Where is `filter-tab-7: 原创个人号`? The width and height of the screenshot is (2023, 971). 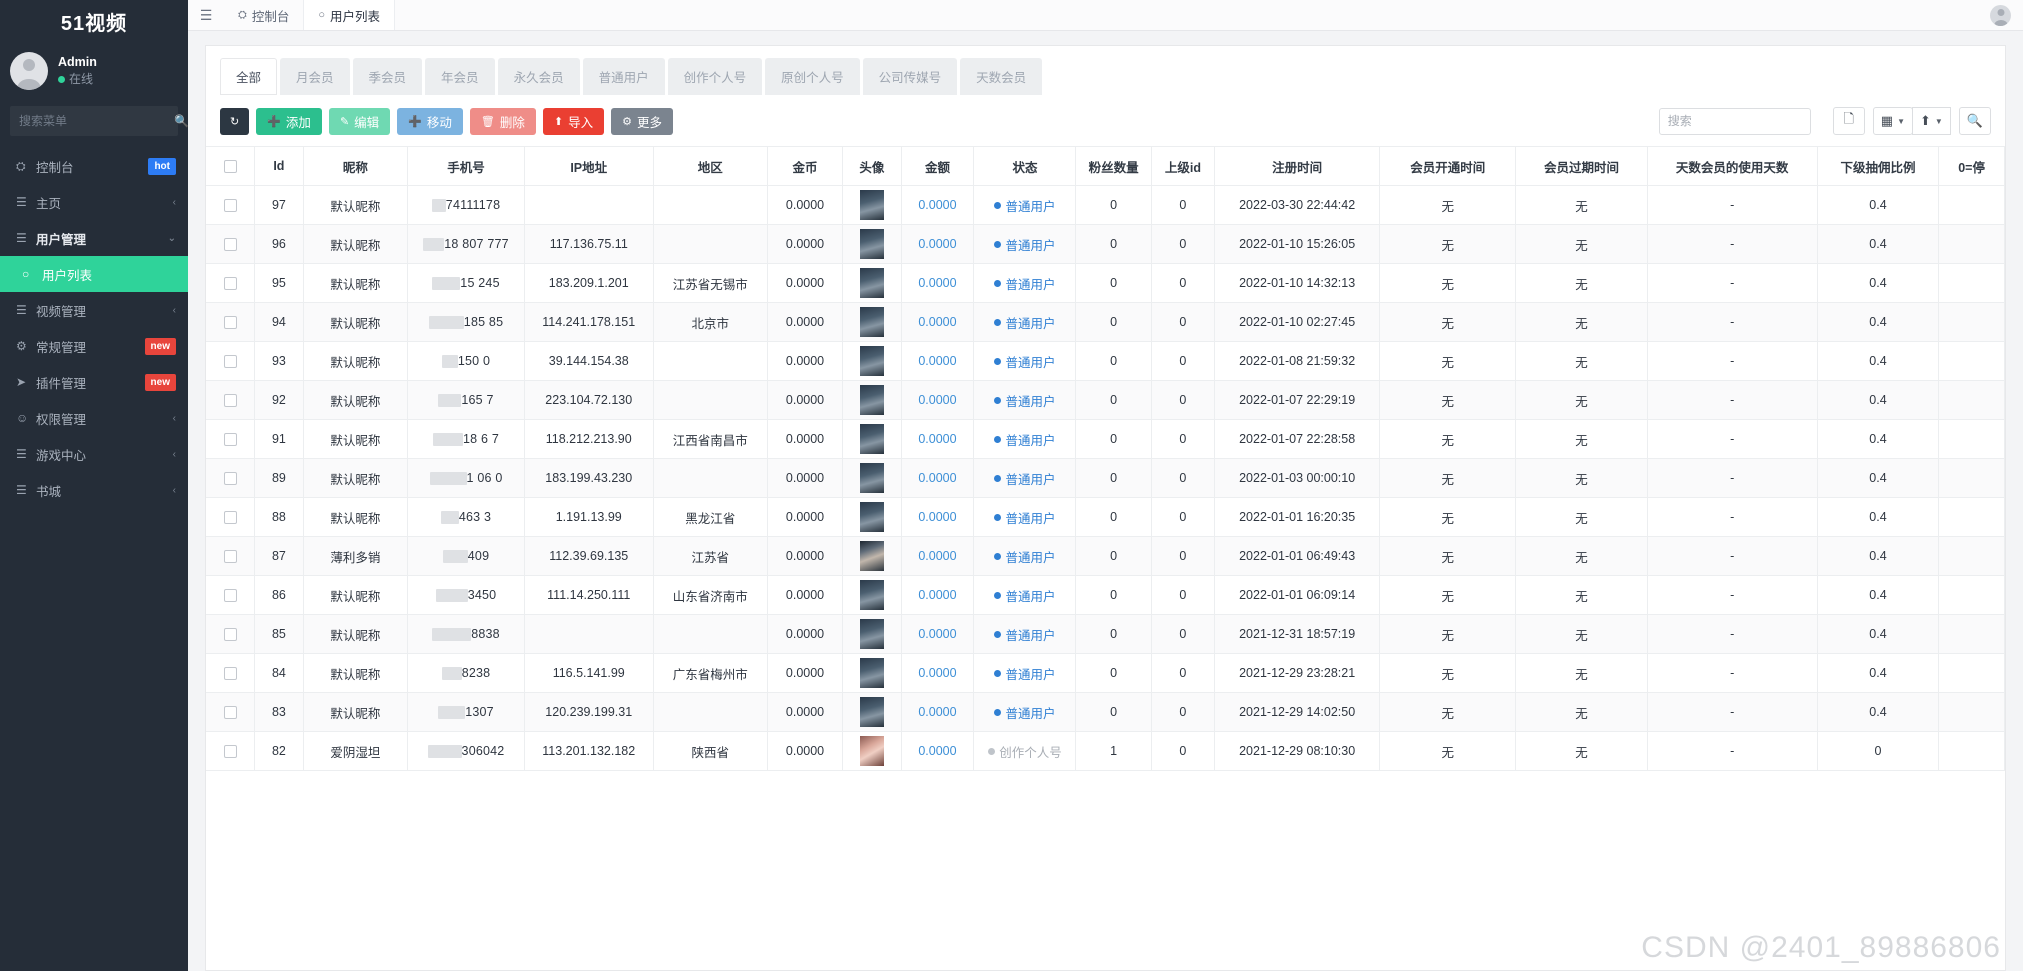 filter-tab-7: 原创个人号 is located at coordinates (812, 76).